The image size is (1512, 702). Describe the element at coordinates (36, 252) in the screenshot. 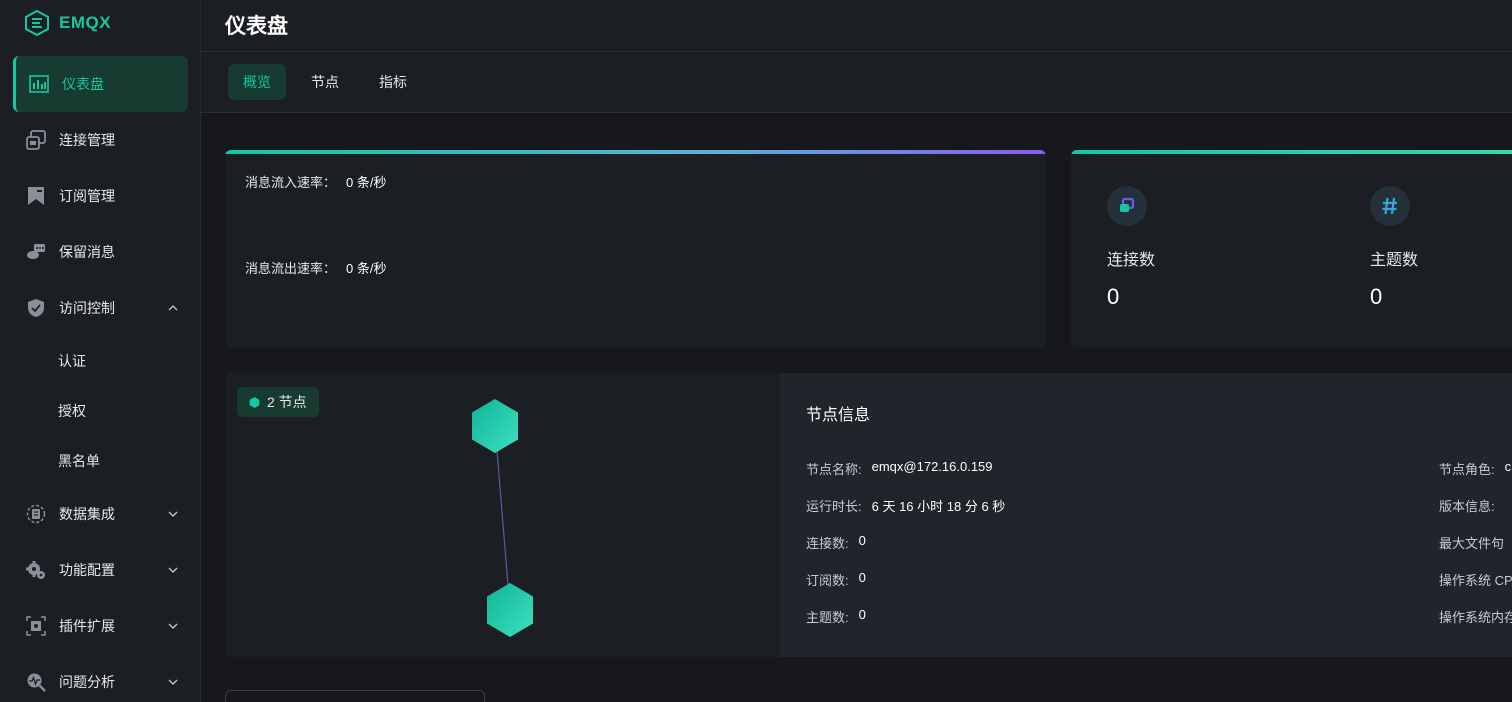

I see `retained-icon` at that location.